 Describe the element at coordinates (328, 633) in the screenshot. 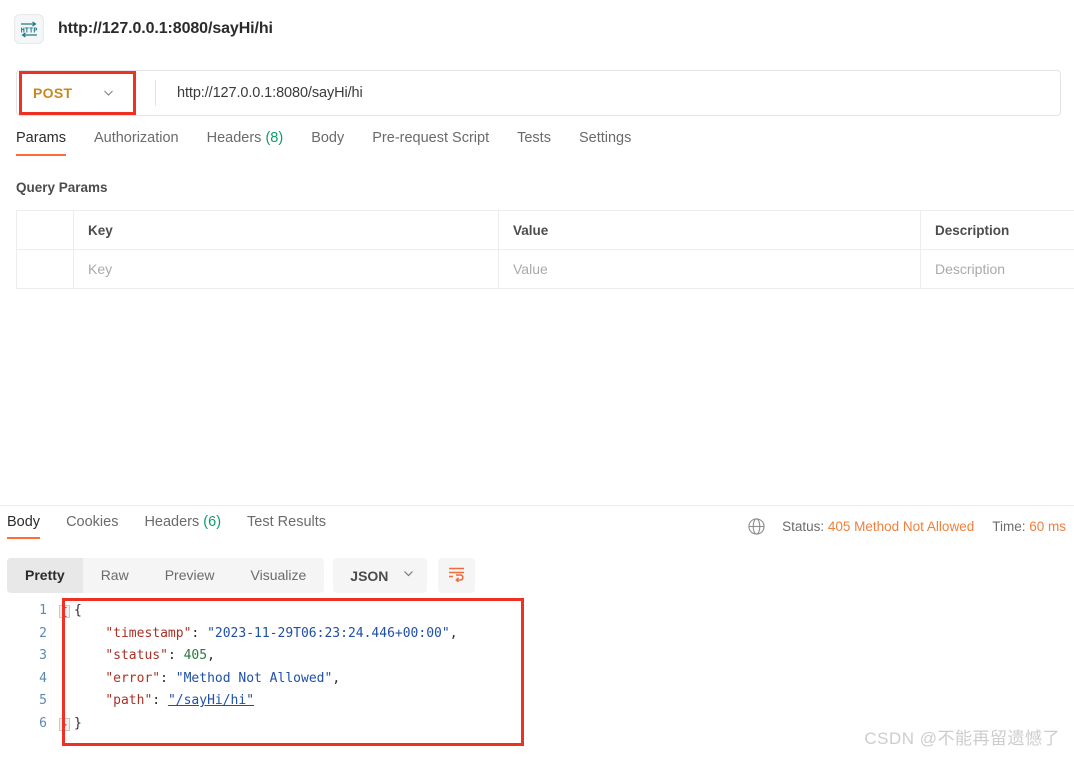

I see `code-token-string: "2023-11-29T06:23:24.446+00:00"` at that location.